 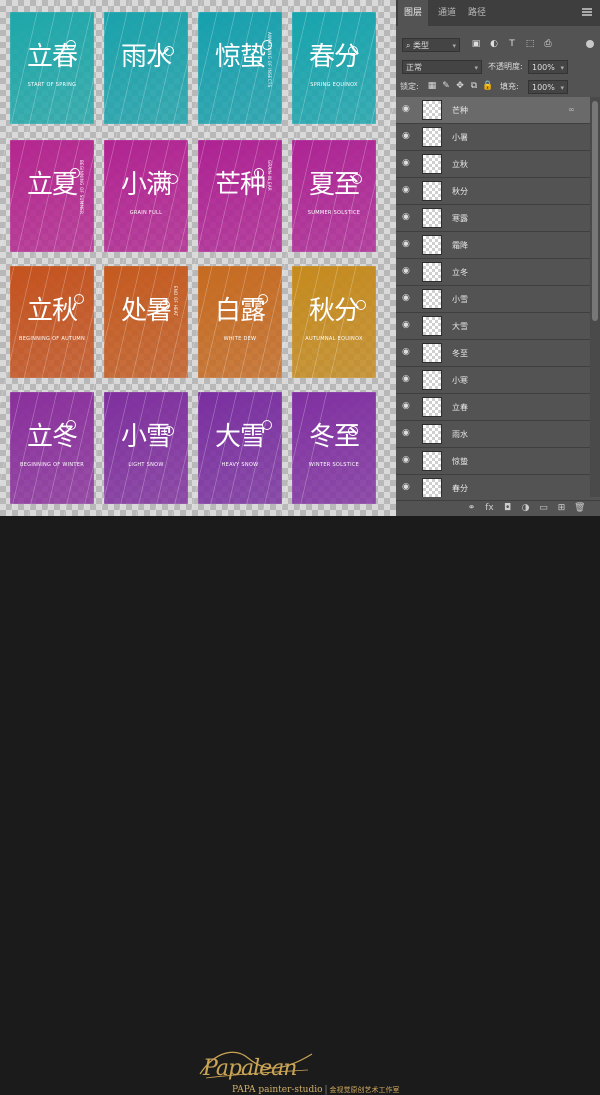 What do you see at coordinates (460, 299) in the screenshot?
I see `layer-name: 小雪` at bounding box center [460, 299].